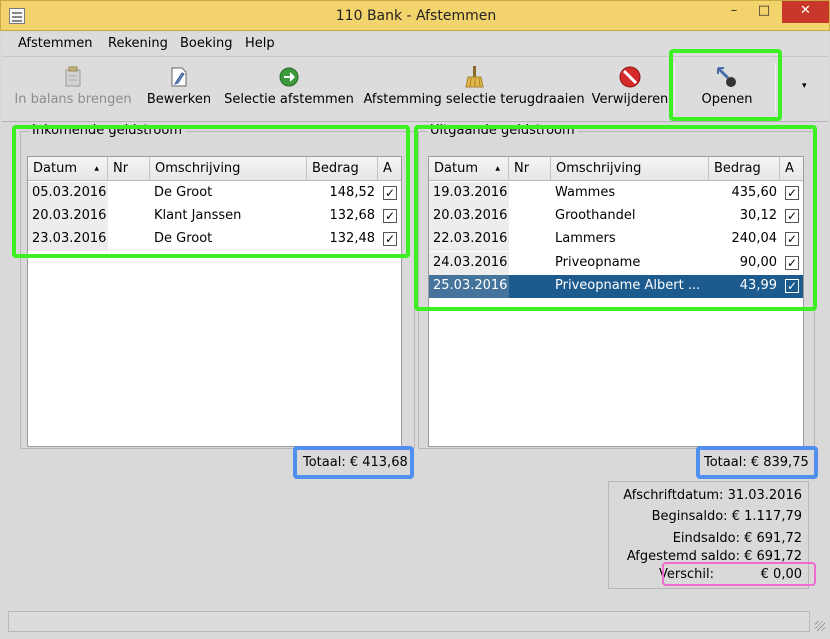  Describe the element at coordinates (686, 574) in the screenshot. I see `verschil-label: Verschil:` at that location.